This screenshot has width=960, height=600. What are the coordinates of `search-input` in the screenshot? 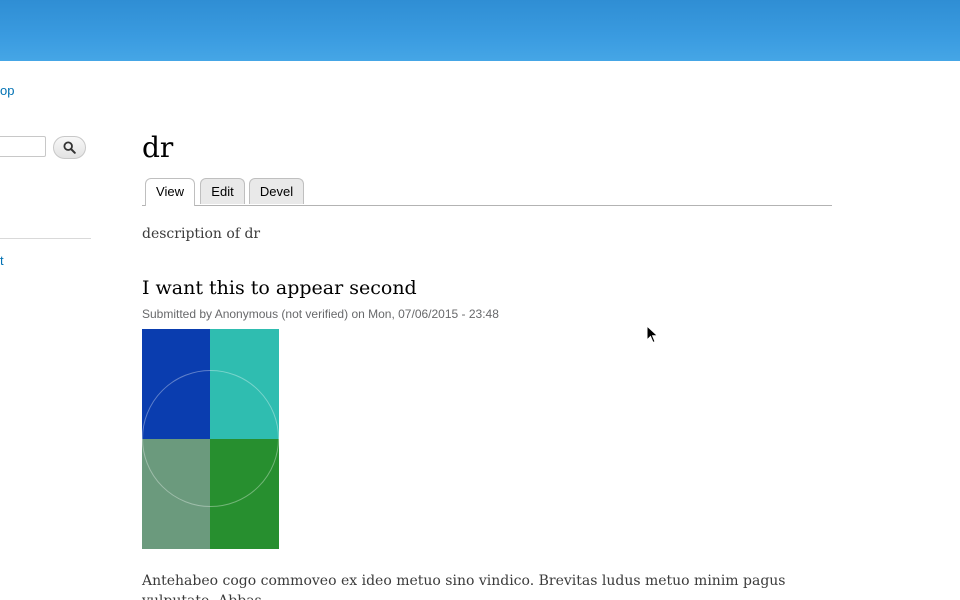 It's located at (23, 146).